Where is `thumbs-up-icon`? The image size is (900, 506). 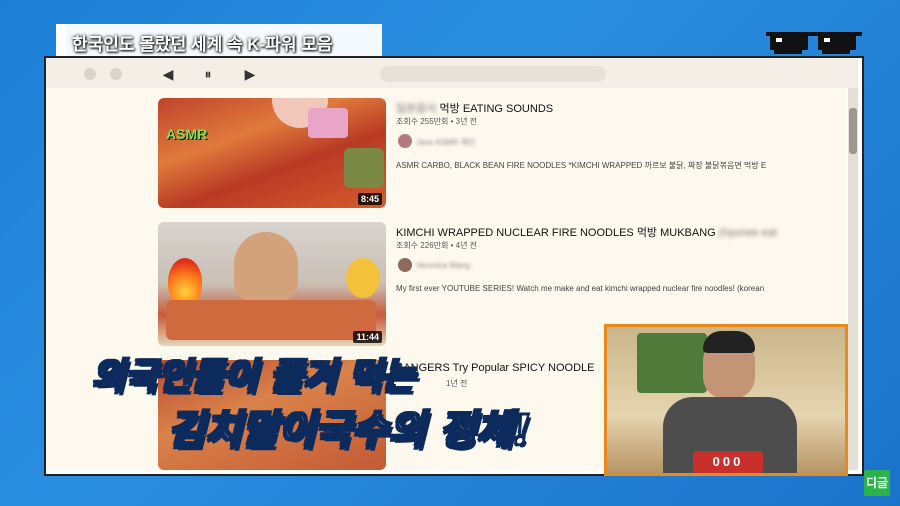 thumbs-up-icon is located at coordinates (363, 278).